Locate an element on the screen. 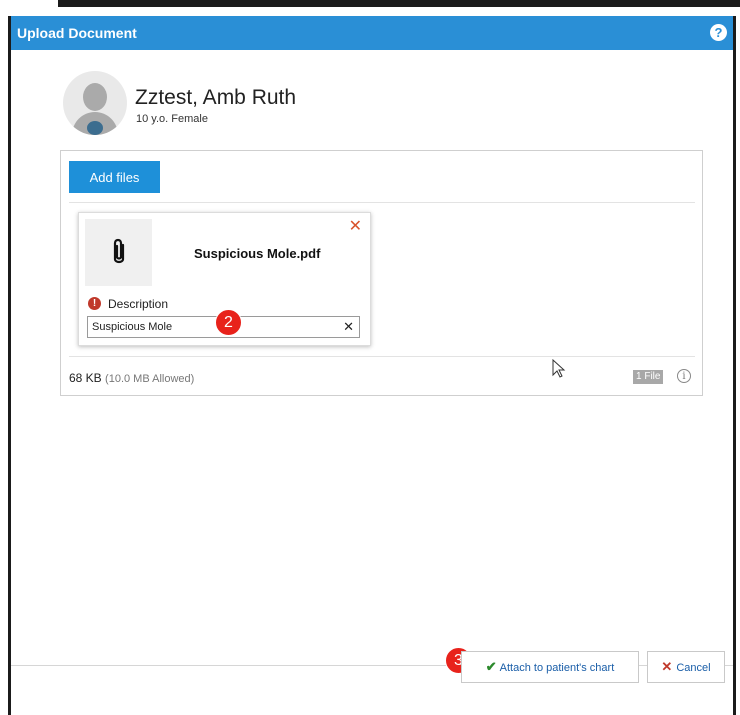 This screenshot has height=715, width=740. patient-name: Zztest, Amb Ruth is located at coordinates (216, 97).